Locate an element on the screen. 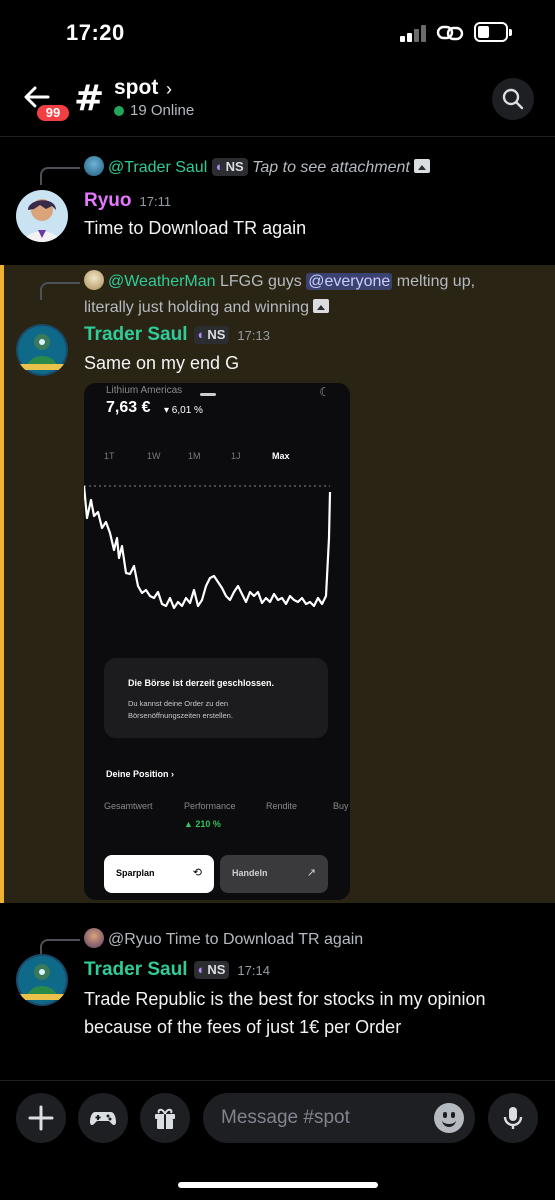 The height and width of the screenshot is (1200, 555). range-tab: 1J is located at coordinates (236, 456).